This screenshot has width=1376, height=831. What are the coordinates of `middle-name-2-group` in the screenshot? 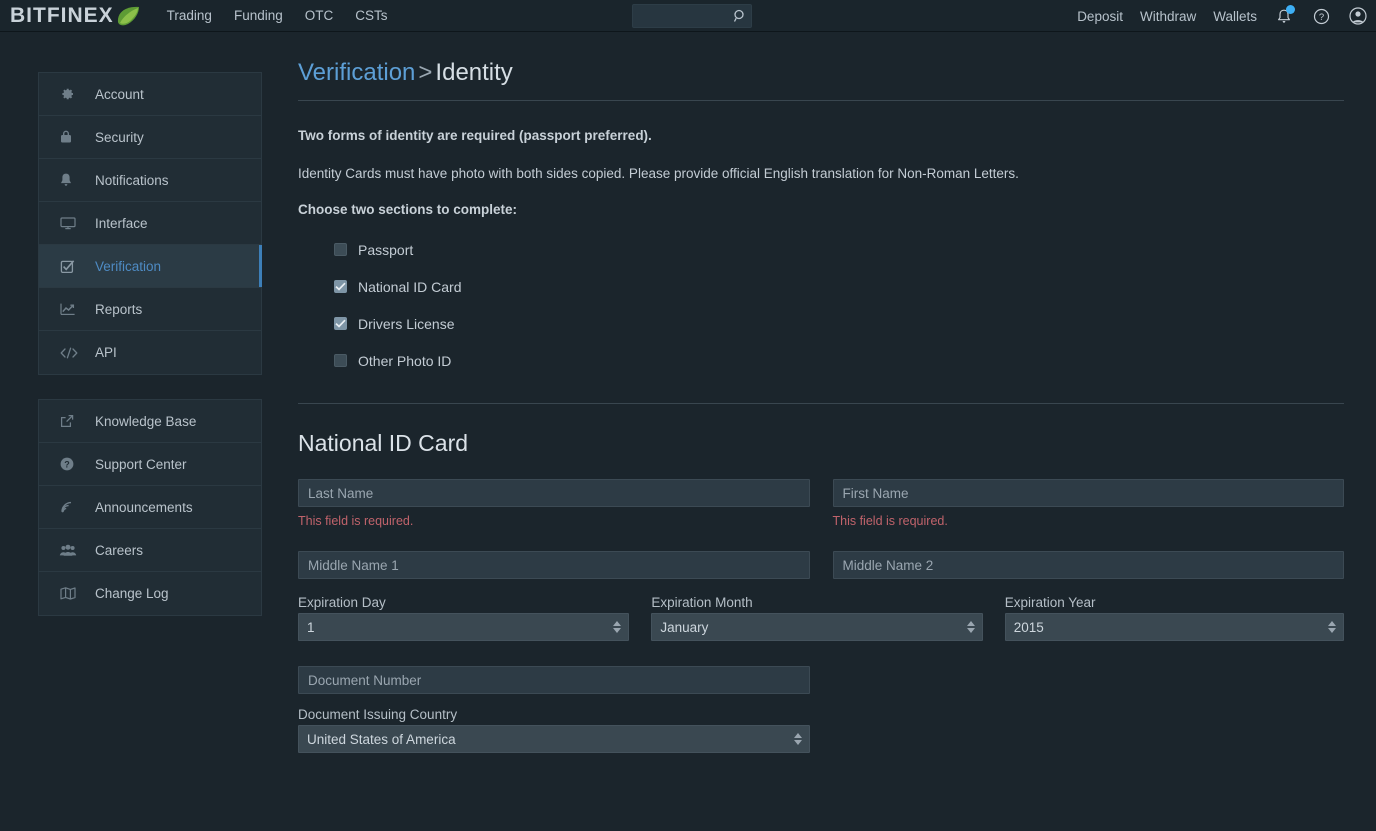 It's located at (1088, 565).